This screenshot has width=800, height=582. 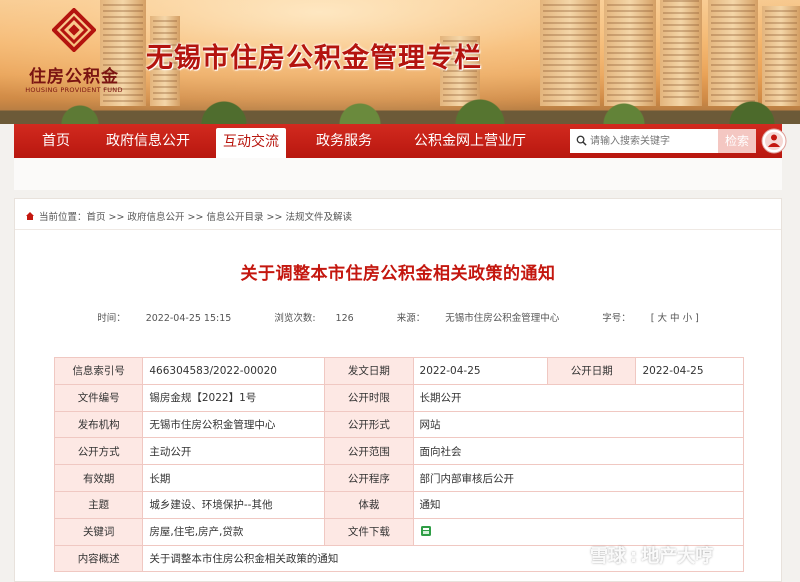 I want to click on watermark-author: 地产大哼, so click(x=677, y=556).